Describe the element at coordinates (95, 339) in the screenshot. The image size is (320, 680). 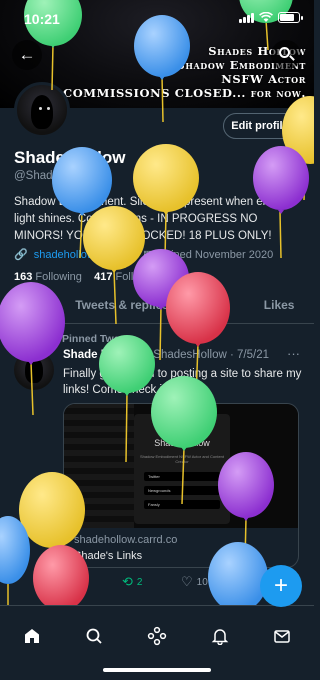
I see `pinned-label: Pinned Tweet` at that location.